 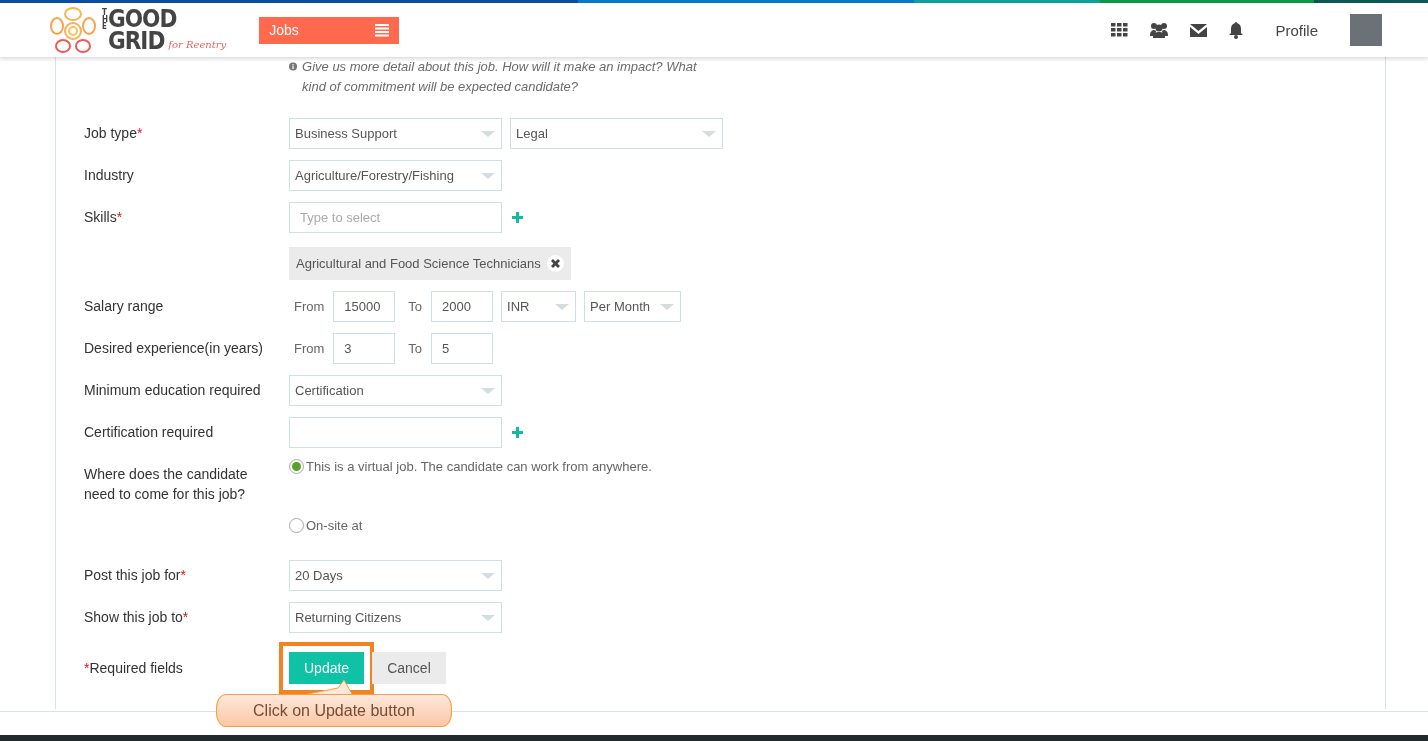 I want to click on cancel-button: Cancel, so click(x=409, y=668).